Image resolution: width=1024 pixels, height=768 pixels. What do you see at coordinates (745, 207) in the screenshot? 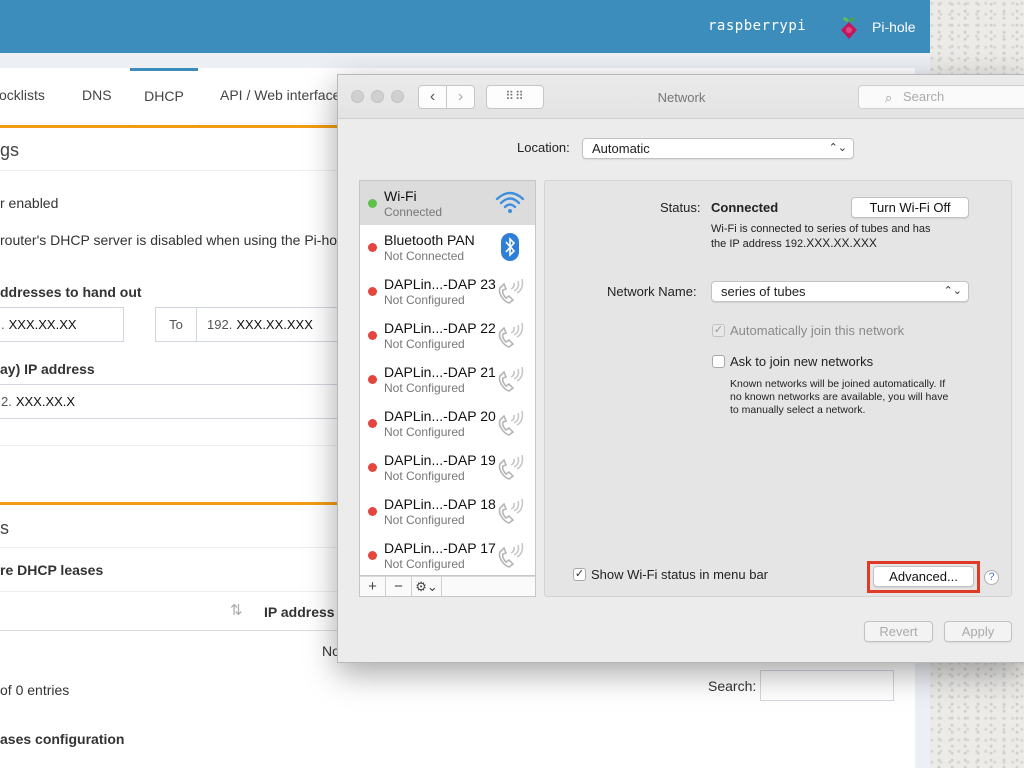
I see `status-value: Connected` at bounding box center [745, 207].